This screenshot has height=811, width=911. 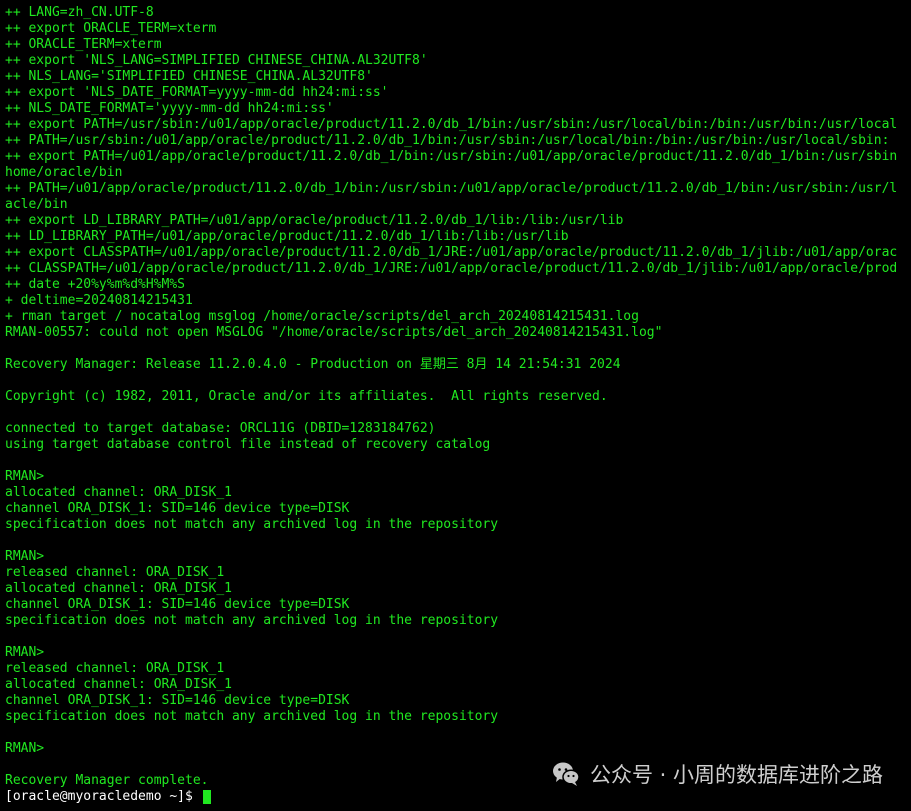 I want to click on wechat-icon, so click(x=566, y=774).